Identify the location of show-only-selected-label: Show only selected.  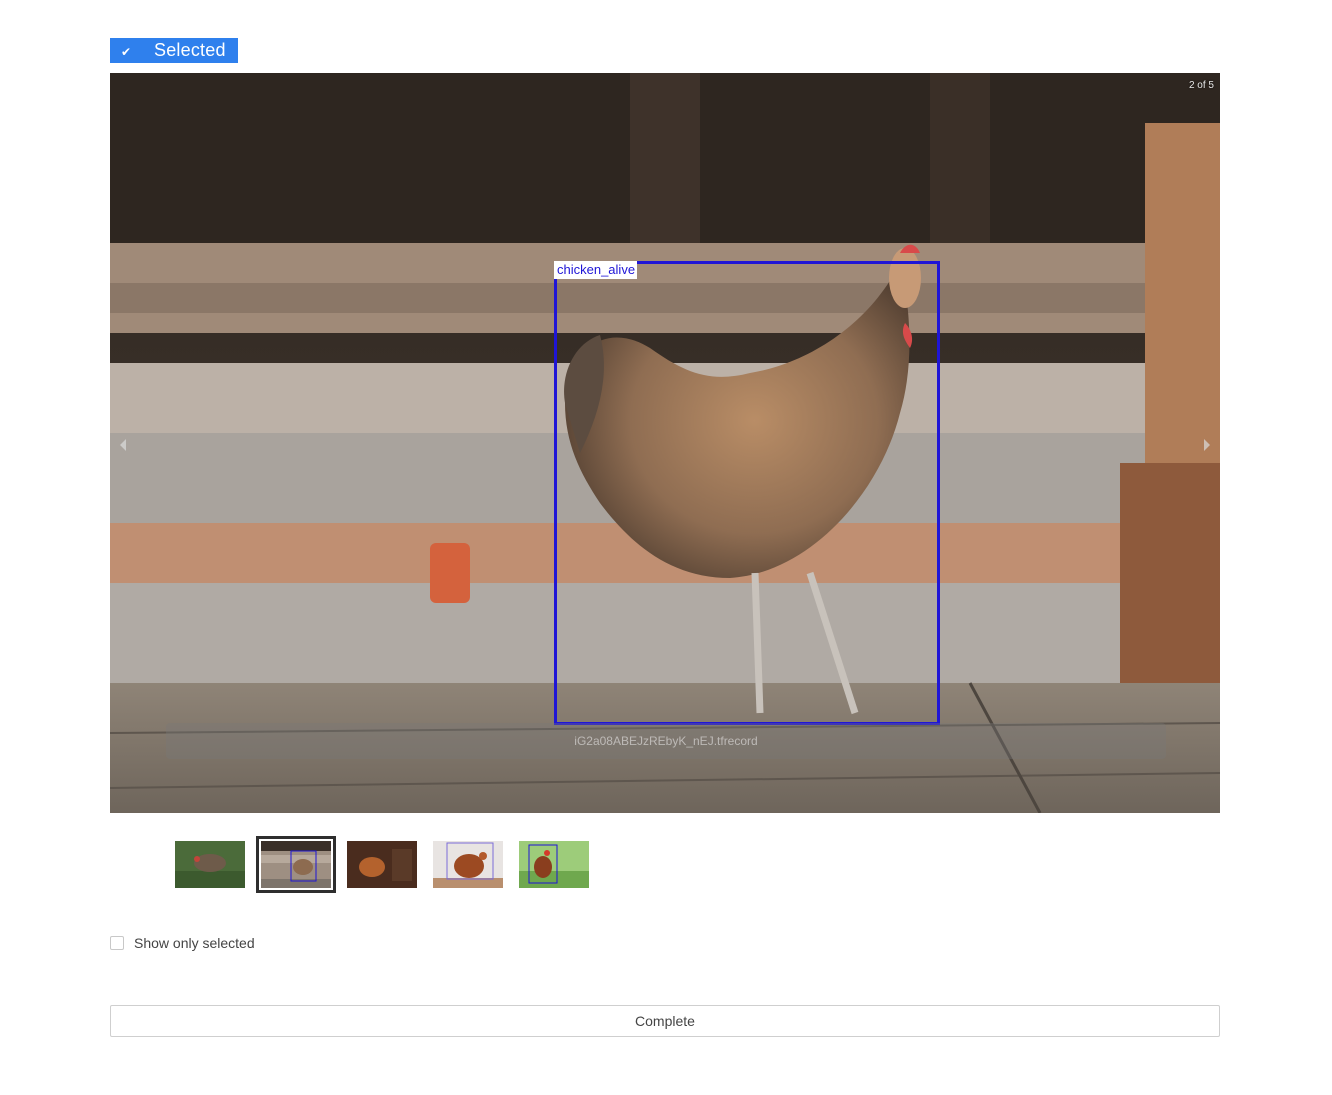
(194, 943).